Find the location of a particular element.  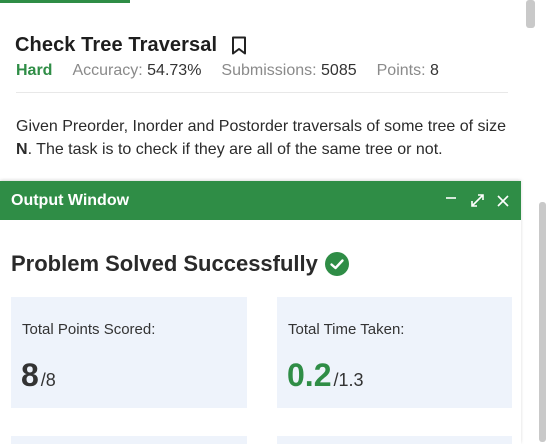

accuracy-label: Accuracy: is located at coordinates (107, 70).